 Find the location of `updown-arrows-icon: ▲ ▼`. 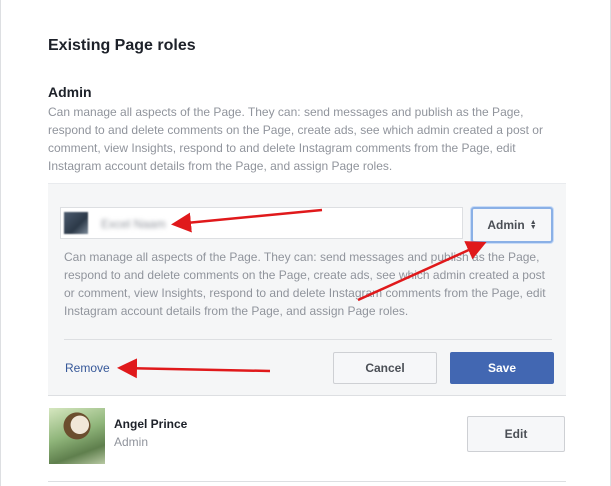

updown-arrows-icon: ▲ ▼ is located at coordinates (533, 225).